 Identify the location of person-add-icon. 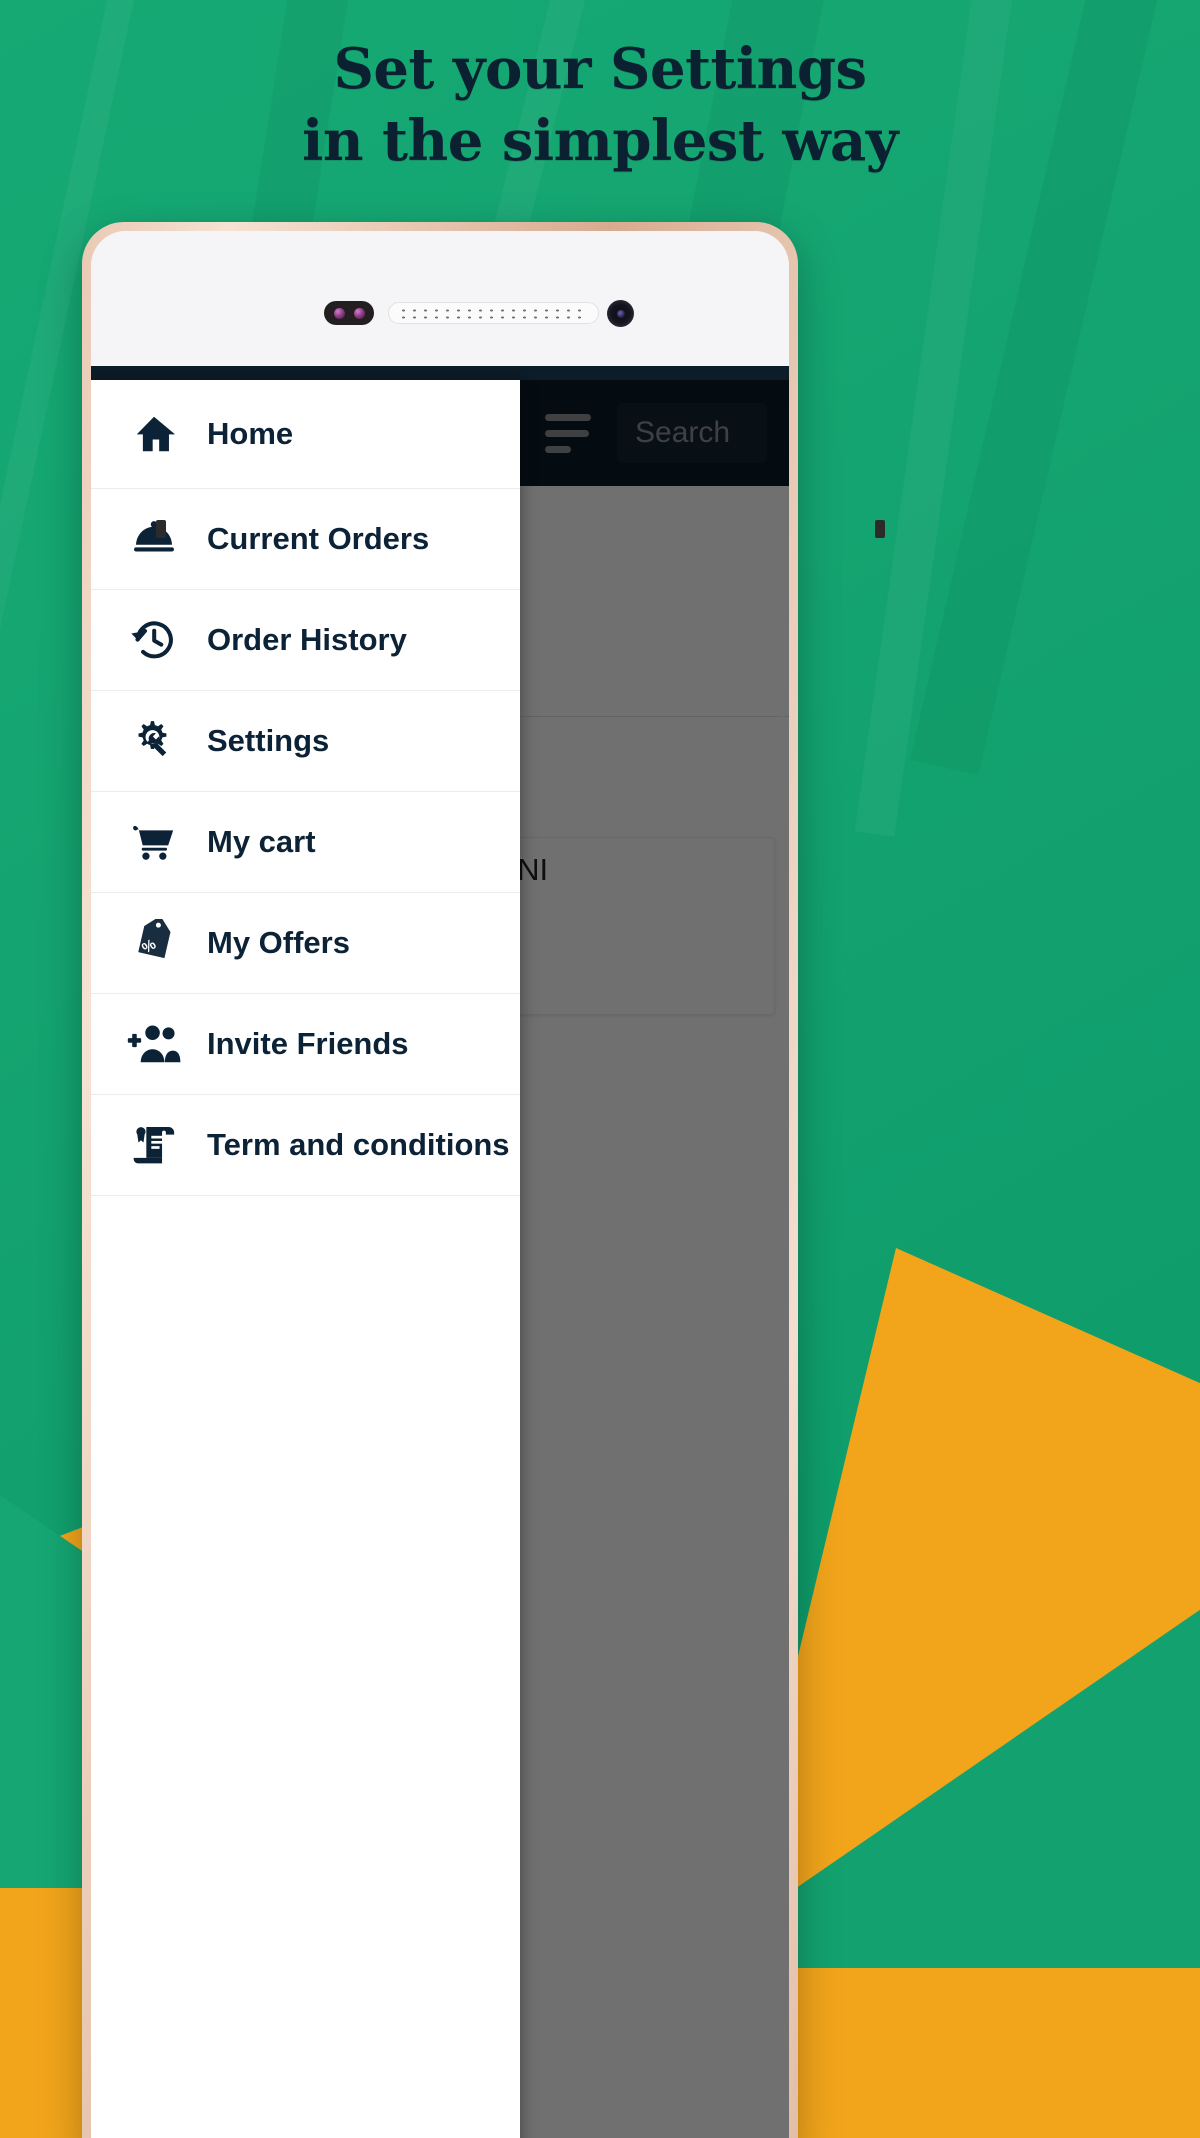
(154, 1044).